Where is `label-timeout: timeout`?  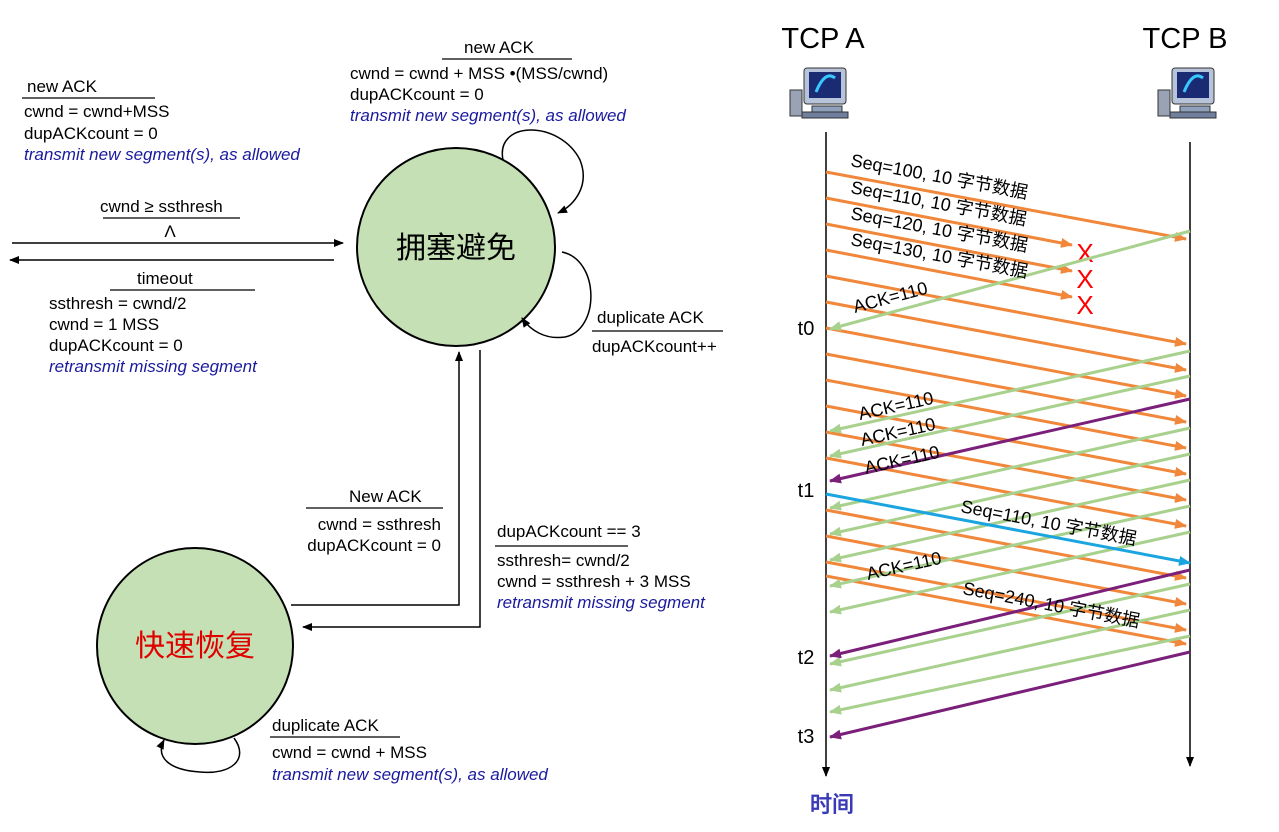
label-timeout: timeout is located at coordinates (165, 278).